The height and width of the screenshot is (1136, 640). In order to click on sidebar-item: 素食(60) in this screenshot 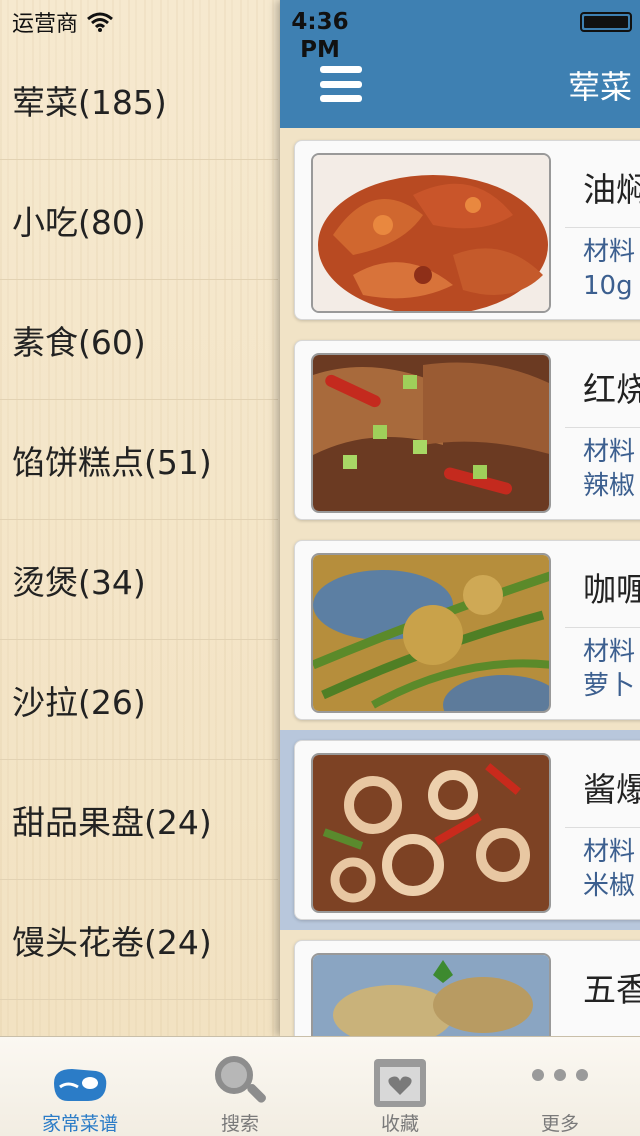, I will do `click(139, 340)`.